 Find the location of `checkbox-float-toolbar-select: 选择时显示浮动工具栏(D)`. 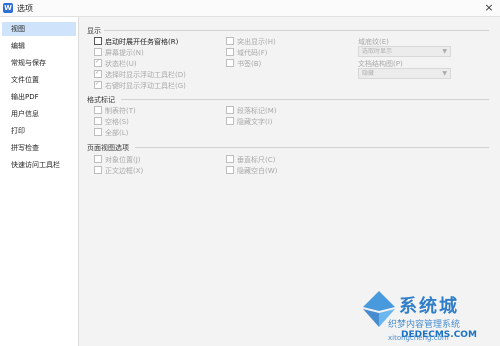

checkbox-float-toolbar-select: 选择时显示浮动工具栏(D) is located at coordinates (140, 74).